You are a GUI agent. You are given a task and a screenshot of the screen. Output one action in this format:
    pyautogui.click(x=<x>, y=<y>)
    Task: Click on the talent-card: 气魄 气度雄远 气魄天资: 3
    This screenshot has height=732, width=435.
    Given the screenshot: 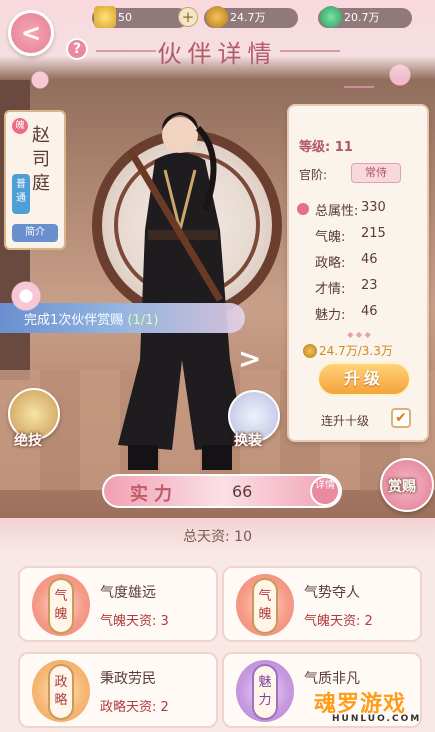 What is the action you would take?
    pyautogui.click(x=118, y=604)
    